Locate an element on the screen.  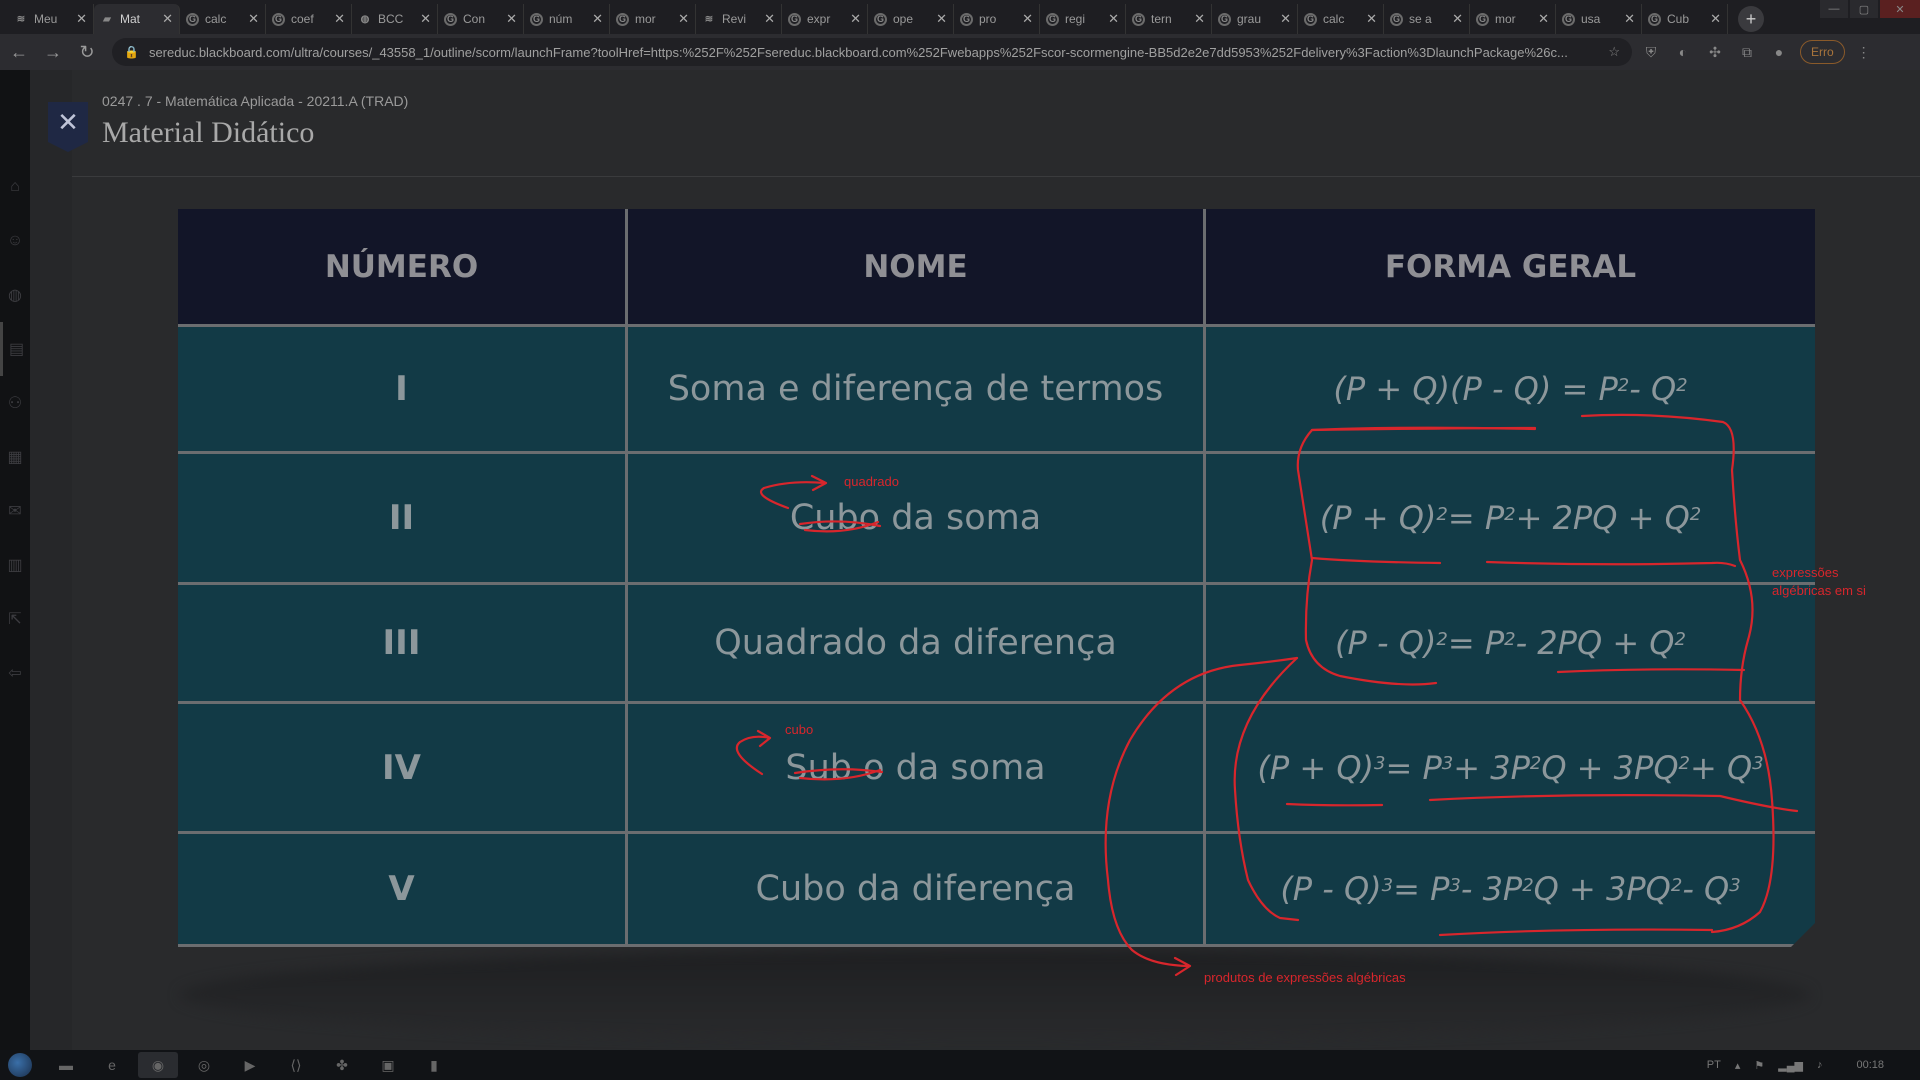
network-flag-icon: ⚑ is located at coordinates (1759, 1065).